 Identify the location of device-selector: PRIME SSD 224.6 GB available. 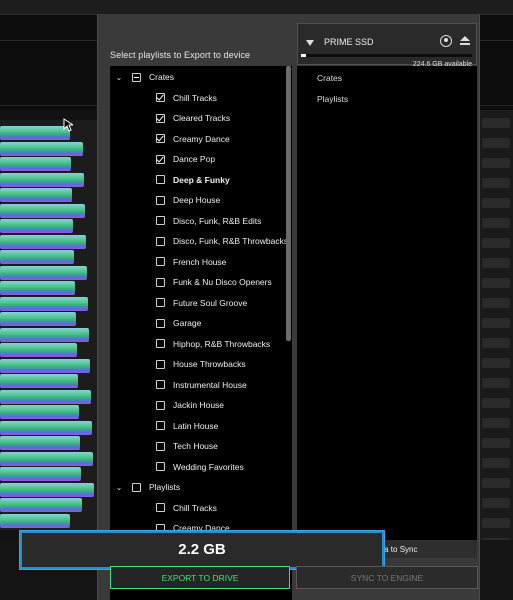
(387, 45).